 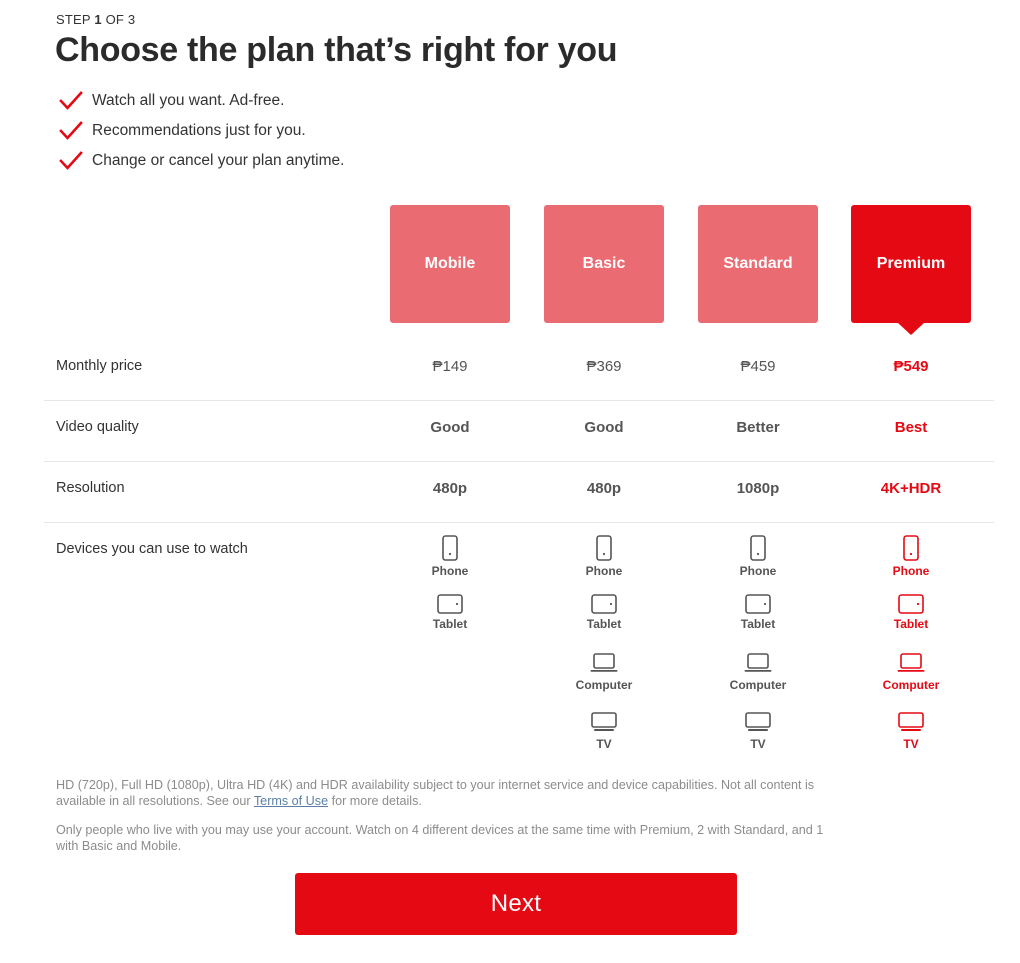 I want to click on plan-card-label: Standard, so click(x=758, y=263).